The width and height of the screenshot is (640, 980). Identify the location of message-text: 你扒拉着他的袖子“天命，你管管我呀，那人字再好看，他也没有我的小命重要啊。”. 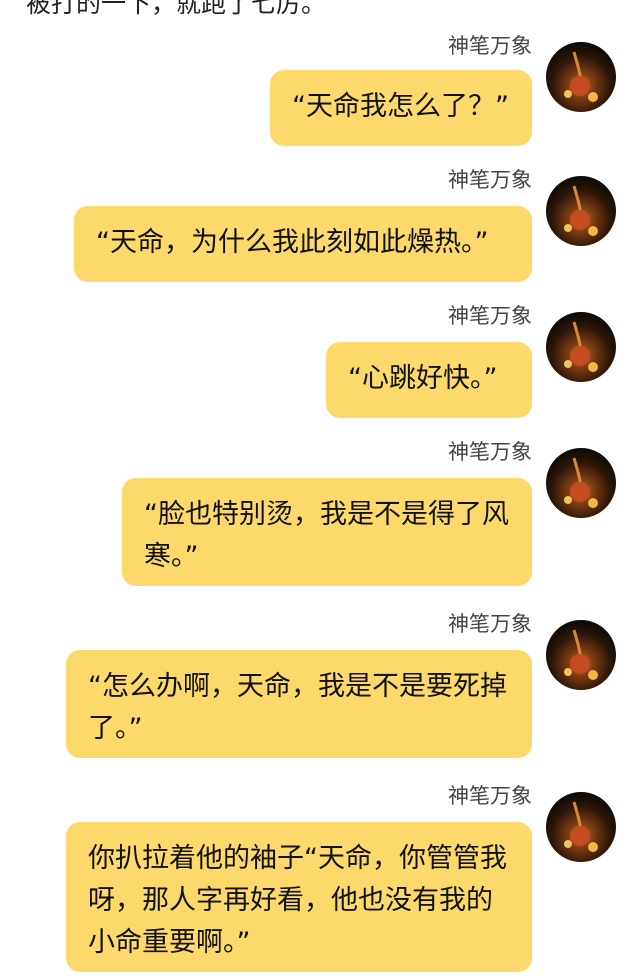
(297, 900).